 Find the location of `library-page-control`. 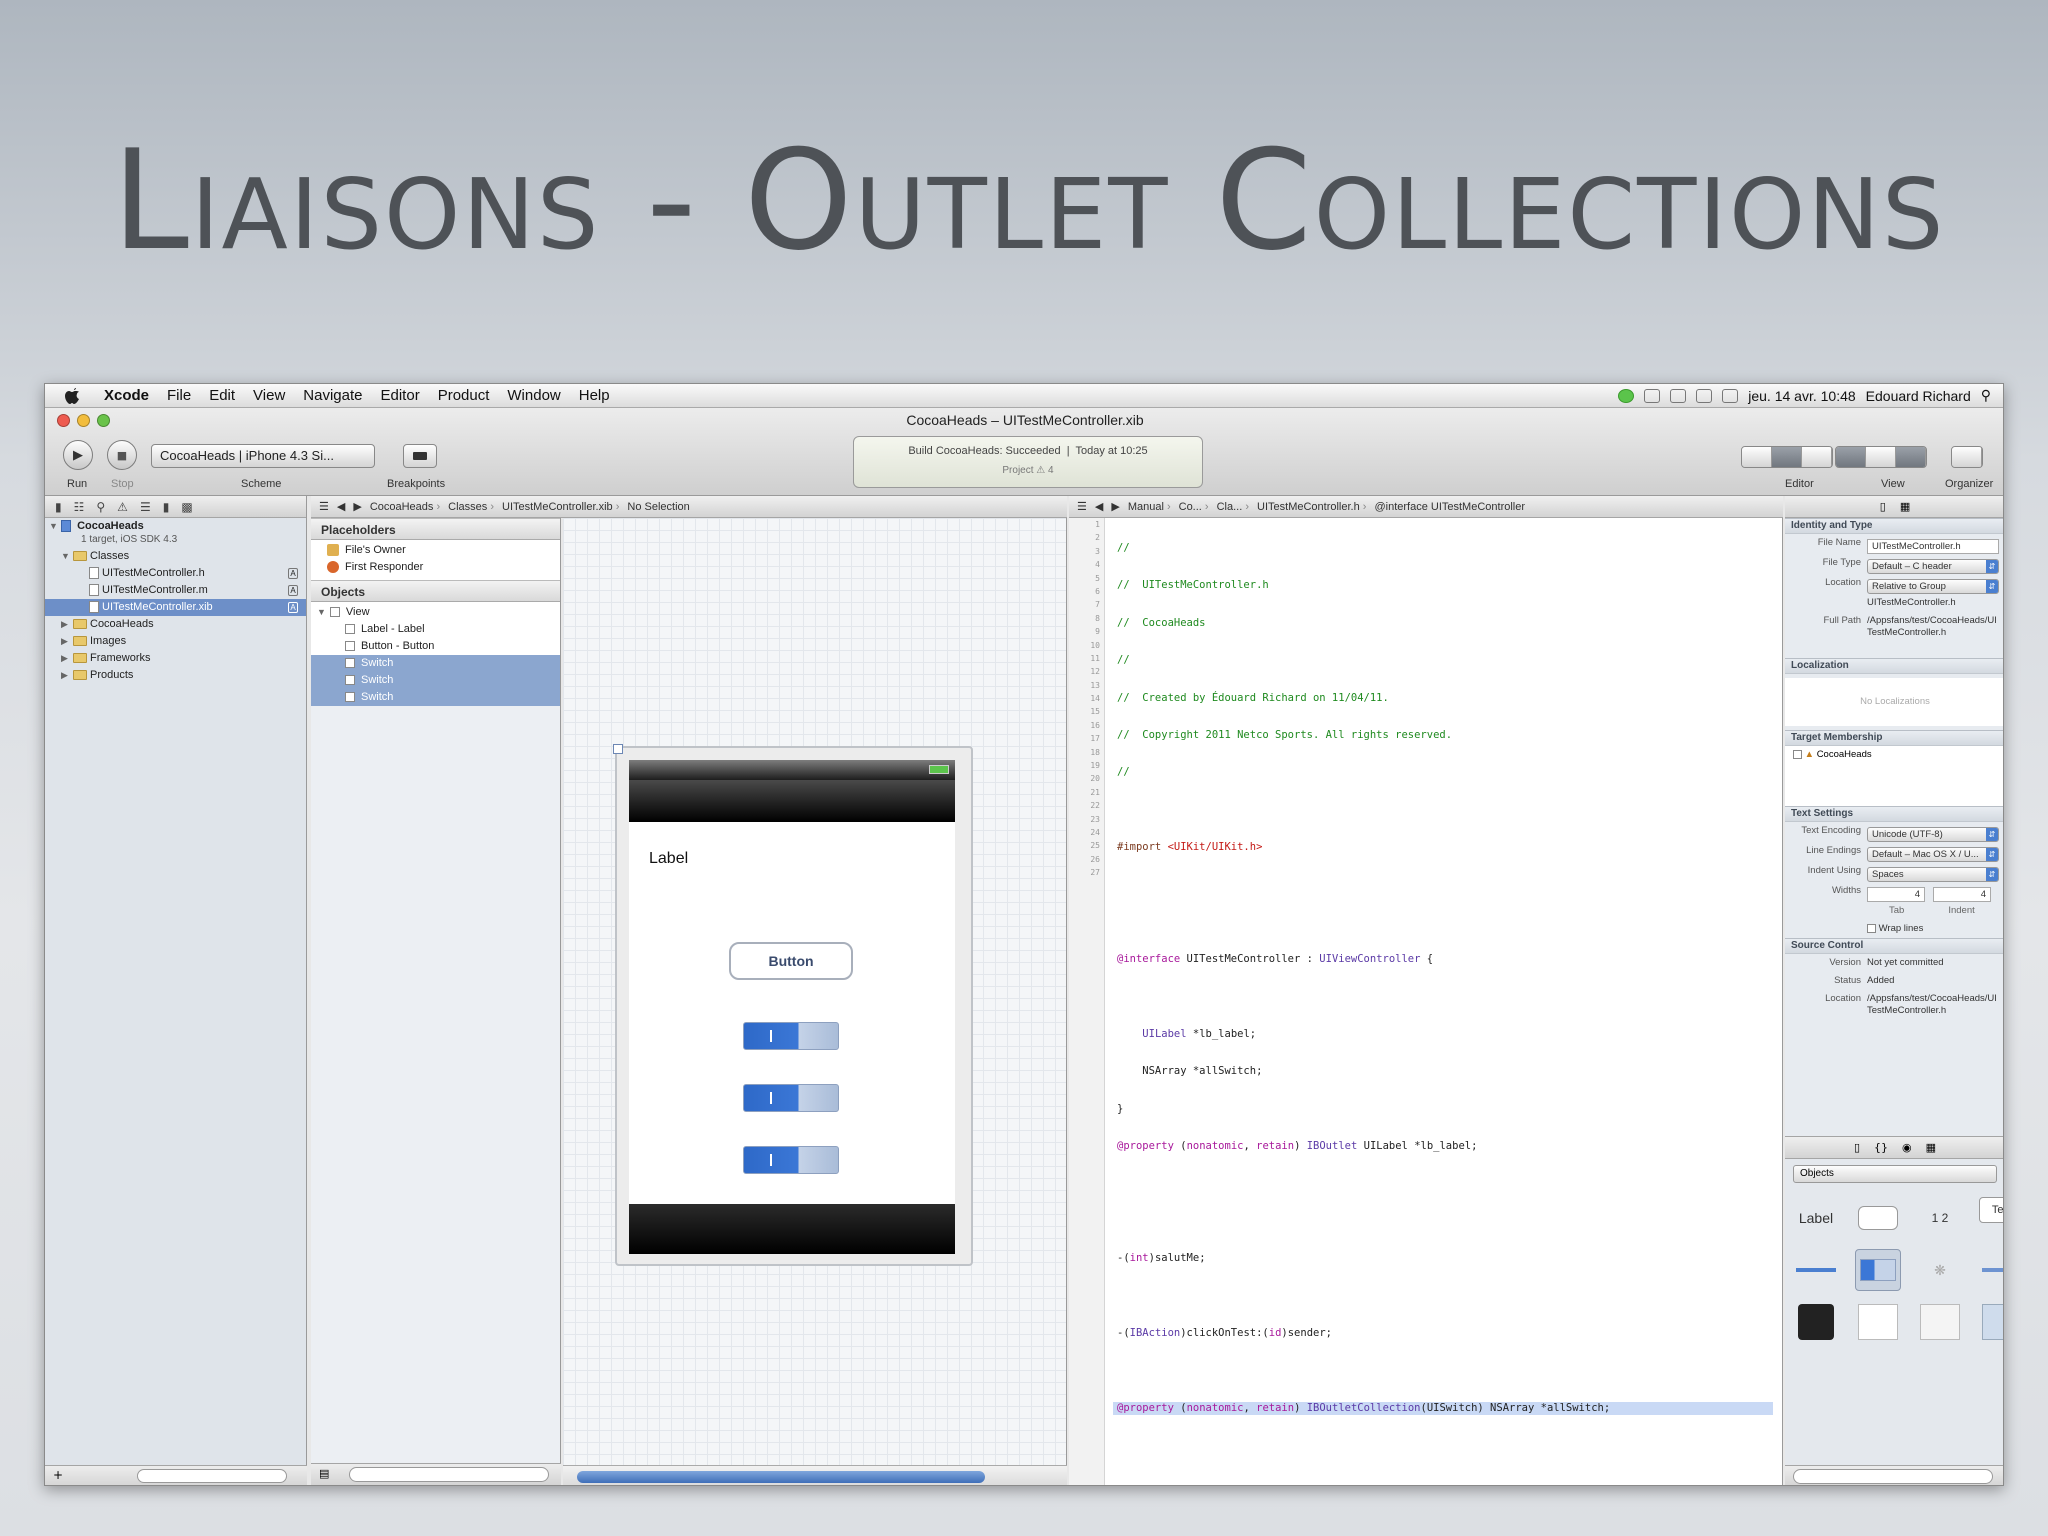

library-page-control is located at coordinates (1816, 1322).